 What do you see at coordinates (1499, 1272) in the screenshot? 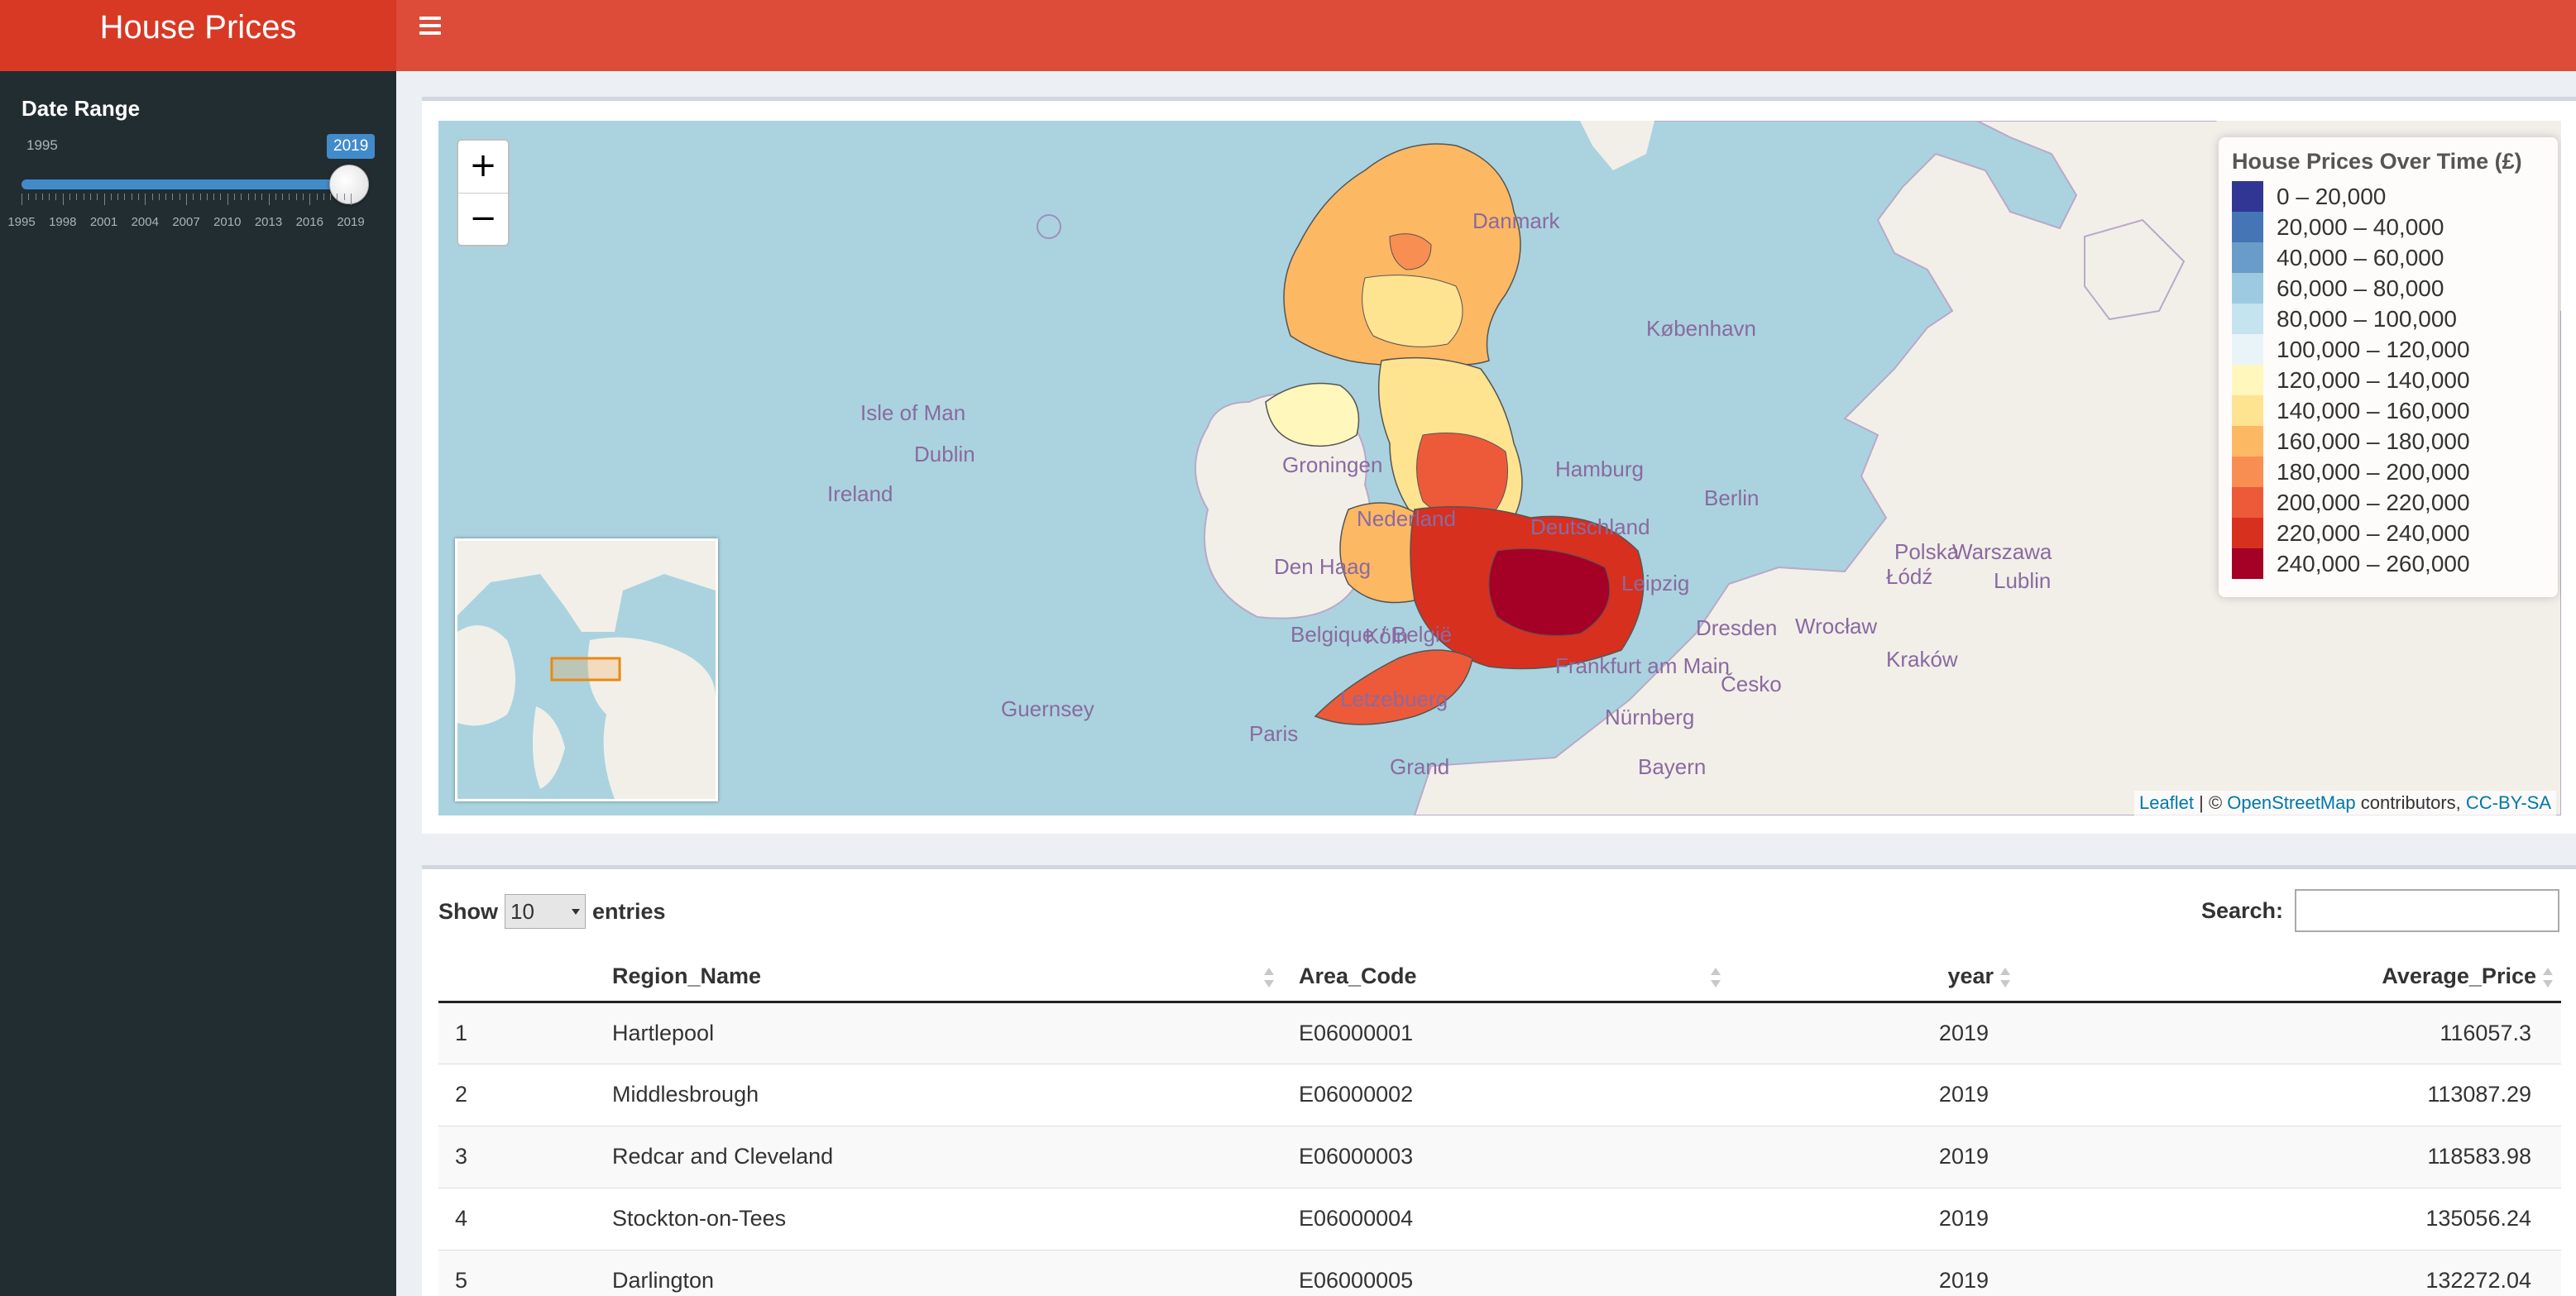
I see `table-row: 5 Darlington E06000005 2019 132272.04` at bounding box center [1499, 1272].